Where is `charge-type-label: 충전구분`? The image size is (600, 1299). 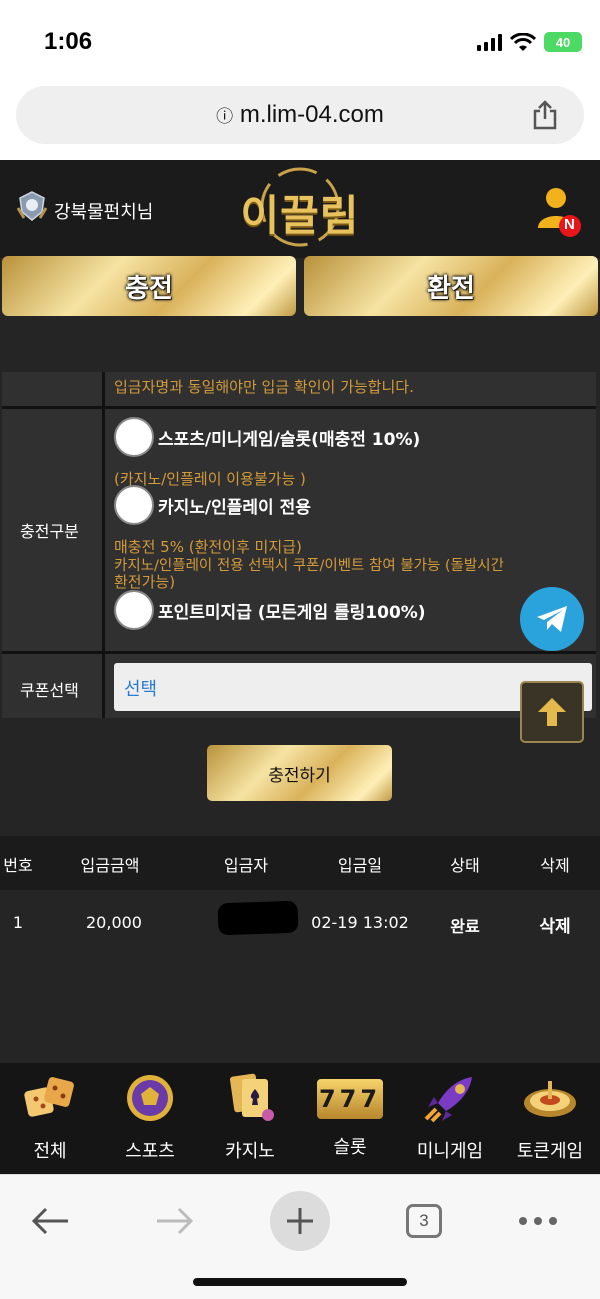 charge-type-label: 충전구분 is located at coordinates (49, 531).